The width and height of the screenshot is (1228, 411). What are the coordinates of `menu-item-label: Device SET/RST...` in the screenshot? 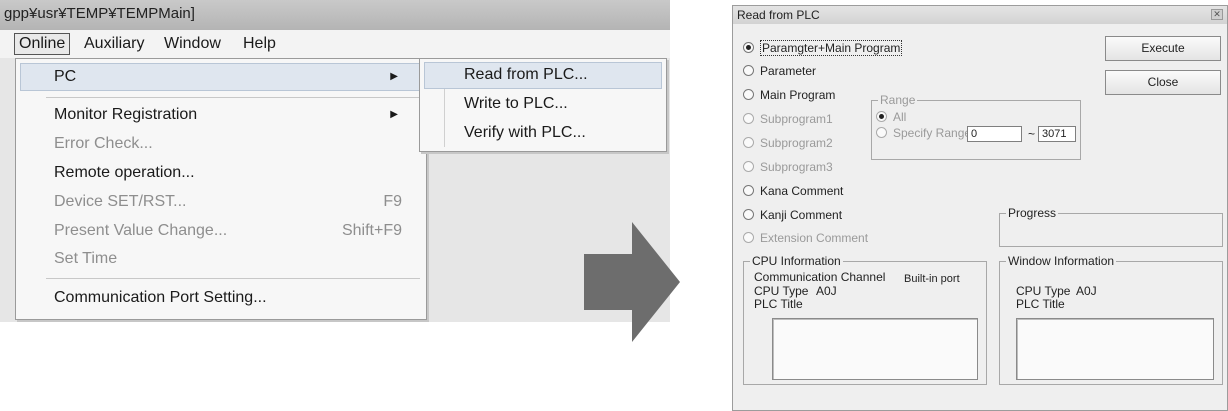 It's located at (120, 201).